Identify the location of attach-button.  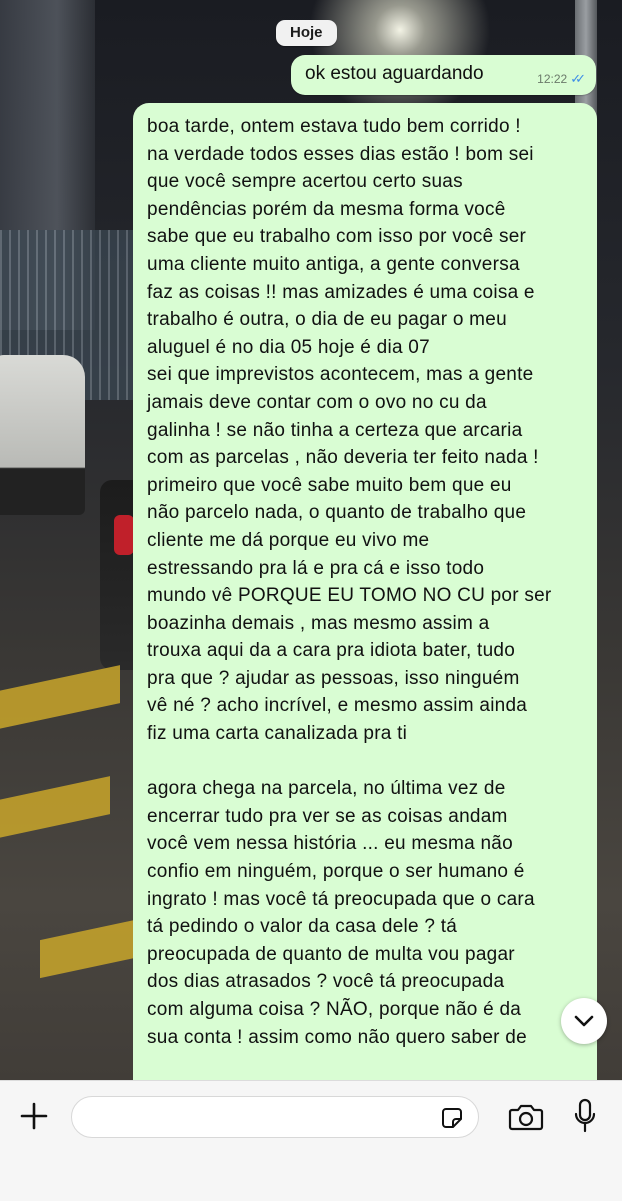
(34, 1116).